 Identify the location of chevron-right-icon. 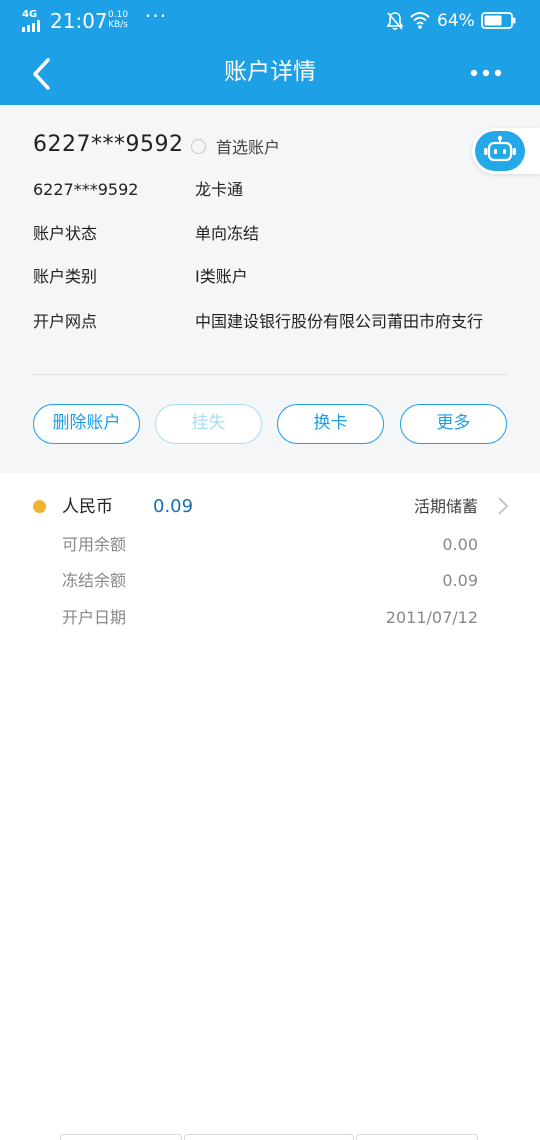
(502, 506).